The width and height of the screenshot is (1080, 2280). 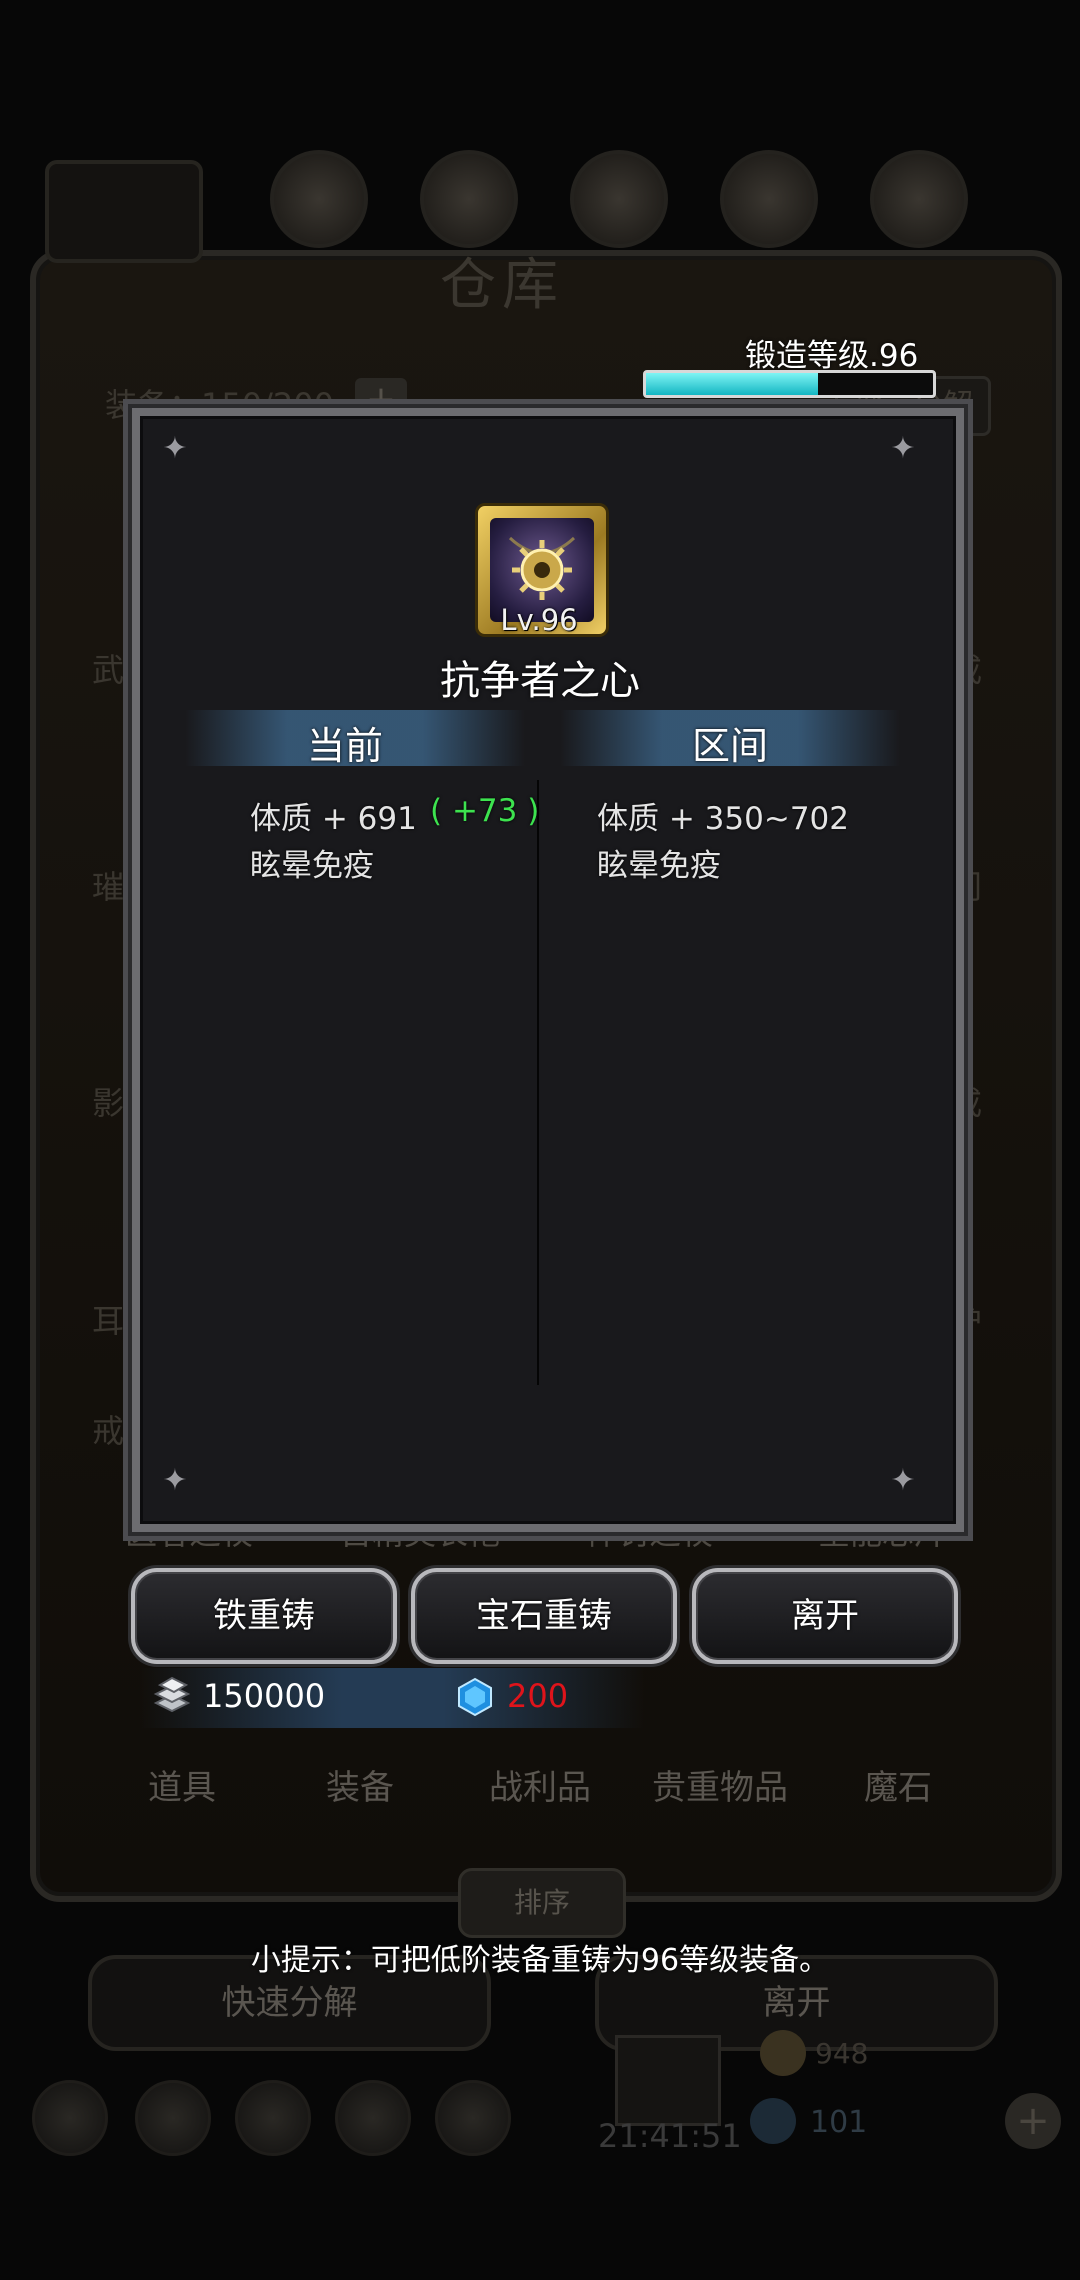 What do you see at coordinates (670, 2136) in the screenshot?
I see `clock: 21:41:51` at bounding box center [670, 2136].